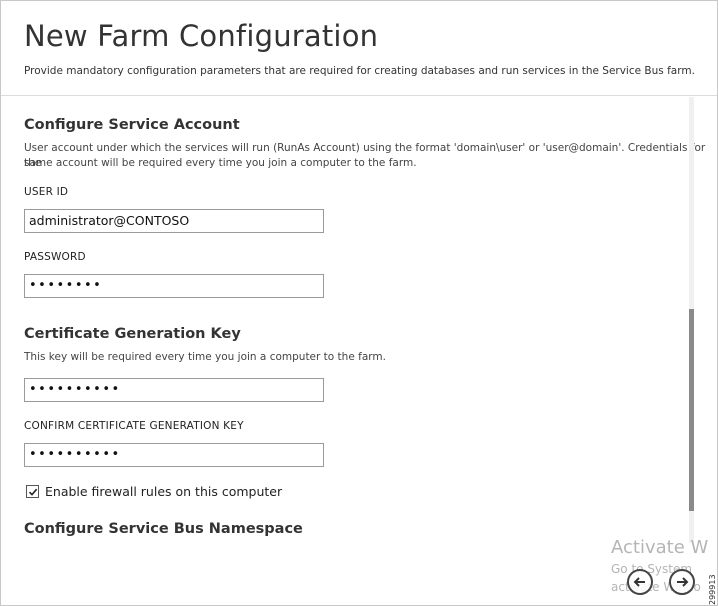  Describe the element at coordinates (164, 491) in the screenshot. I see `firewall-checkbox-label: Enable firewall rules on this computer` at that location.